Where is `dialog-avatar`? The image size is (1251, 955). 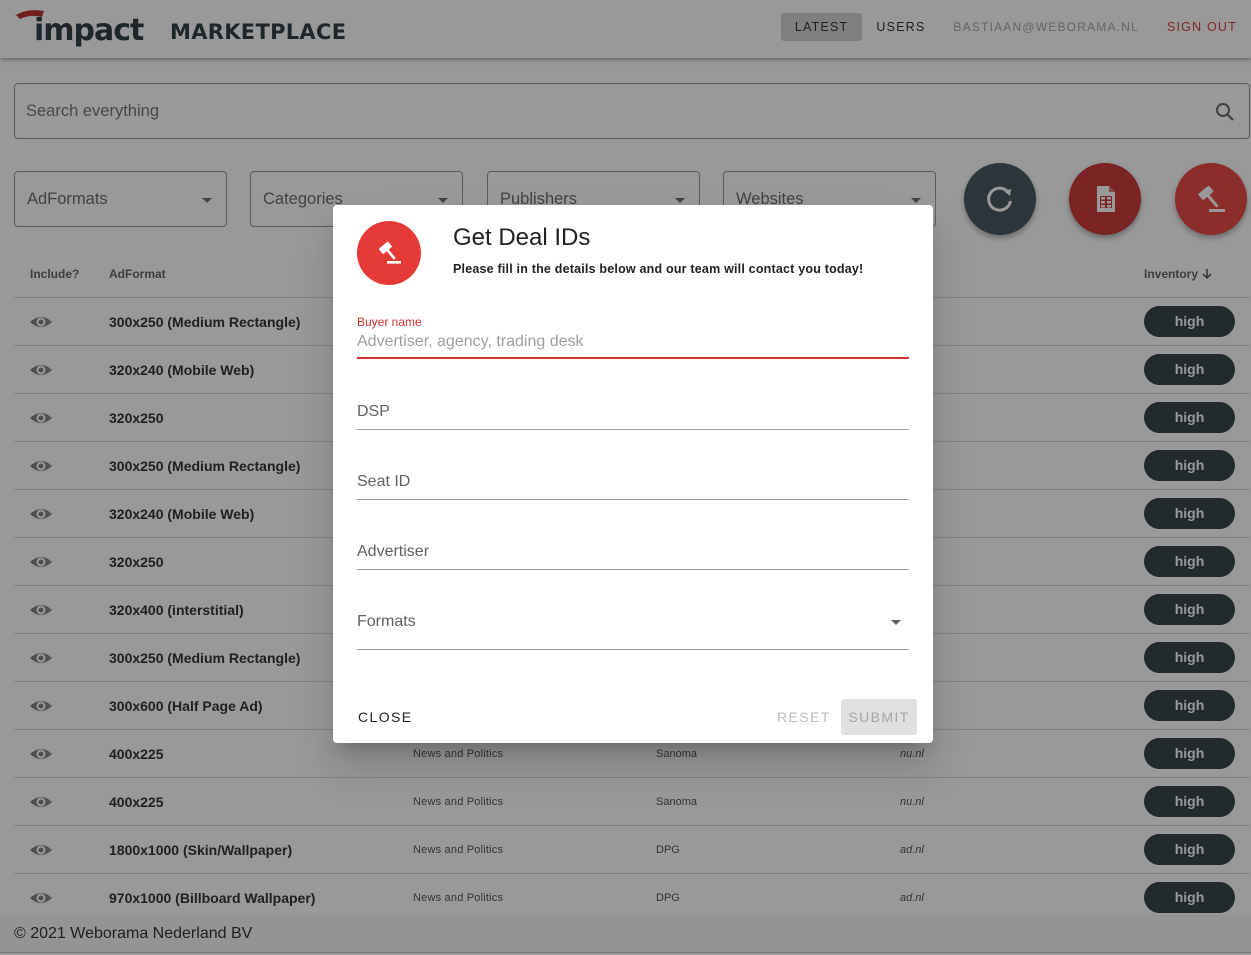
dialog-avatar is located at coordinates (389, 253).